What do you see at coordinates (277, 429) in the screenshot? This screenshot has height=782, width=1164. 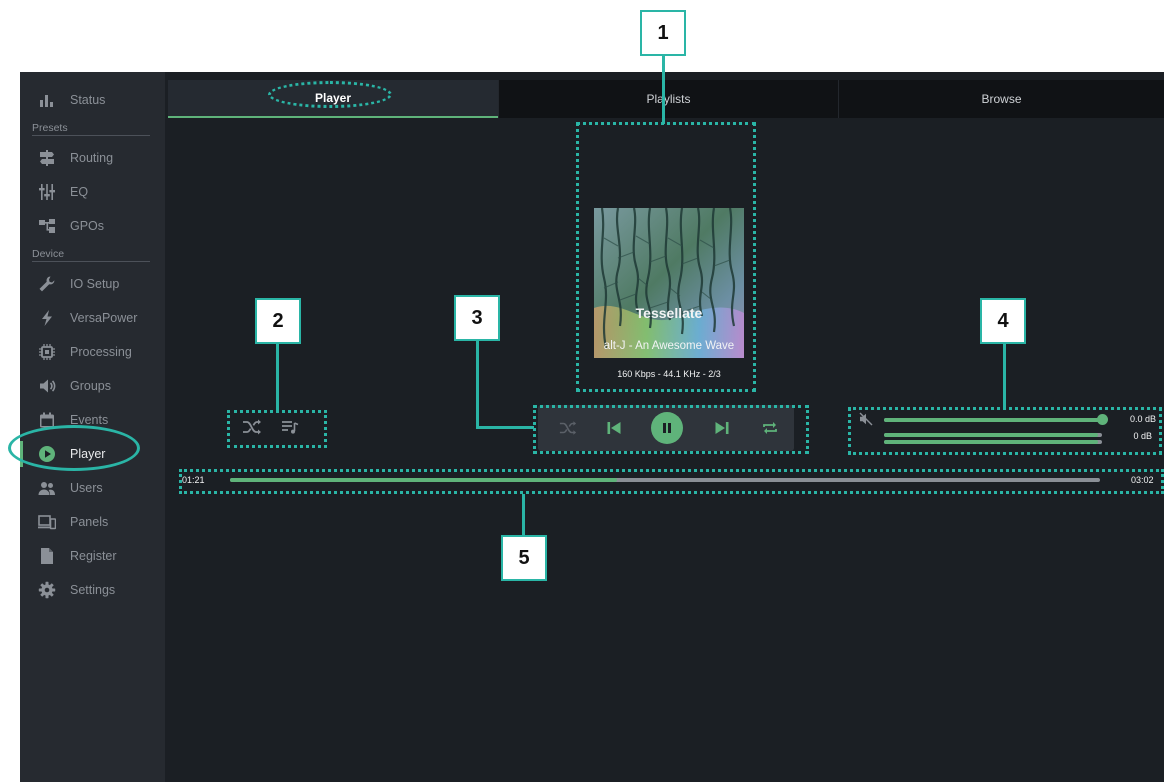 I see `highlight-quick-controls` at bounding box center [277, 429].